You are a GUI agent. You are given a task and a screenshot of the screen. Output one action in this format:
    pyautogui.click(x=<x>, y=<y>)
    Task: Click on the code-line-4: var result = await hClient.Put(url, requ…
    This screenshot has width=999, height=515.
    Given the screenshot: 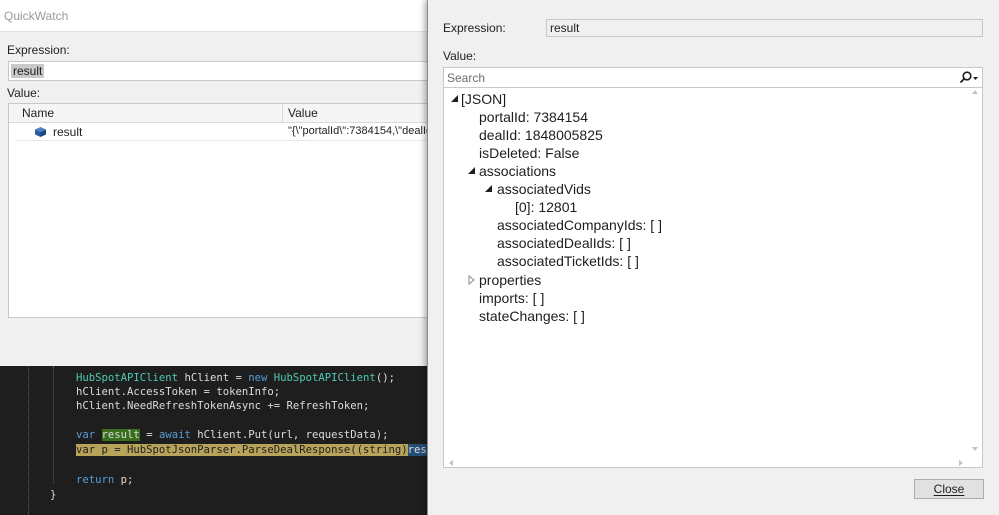 What is the action you would take?
    pyautogui.click(x=232, y=435)
    